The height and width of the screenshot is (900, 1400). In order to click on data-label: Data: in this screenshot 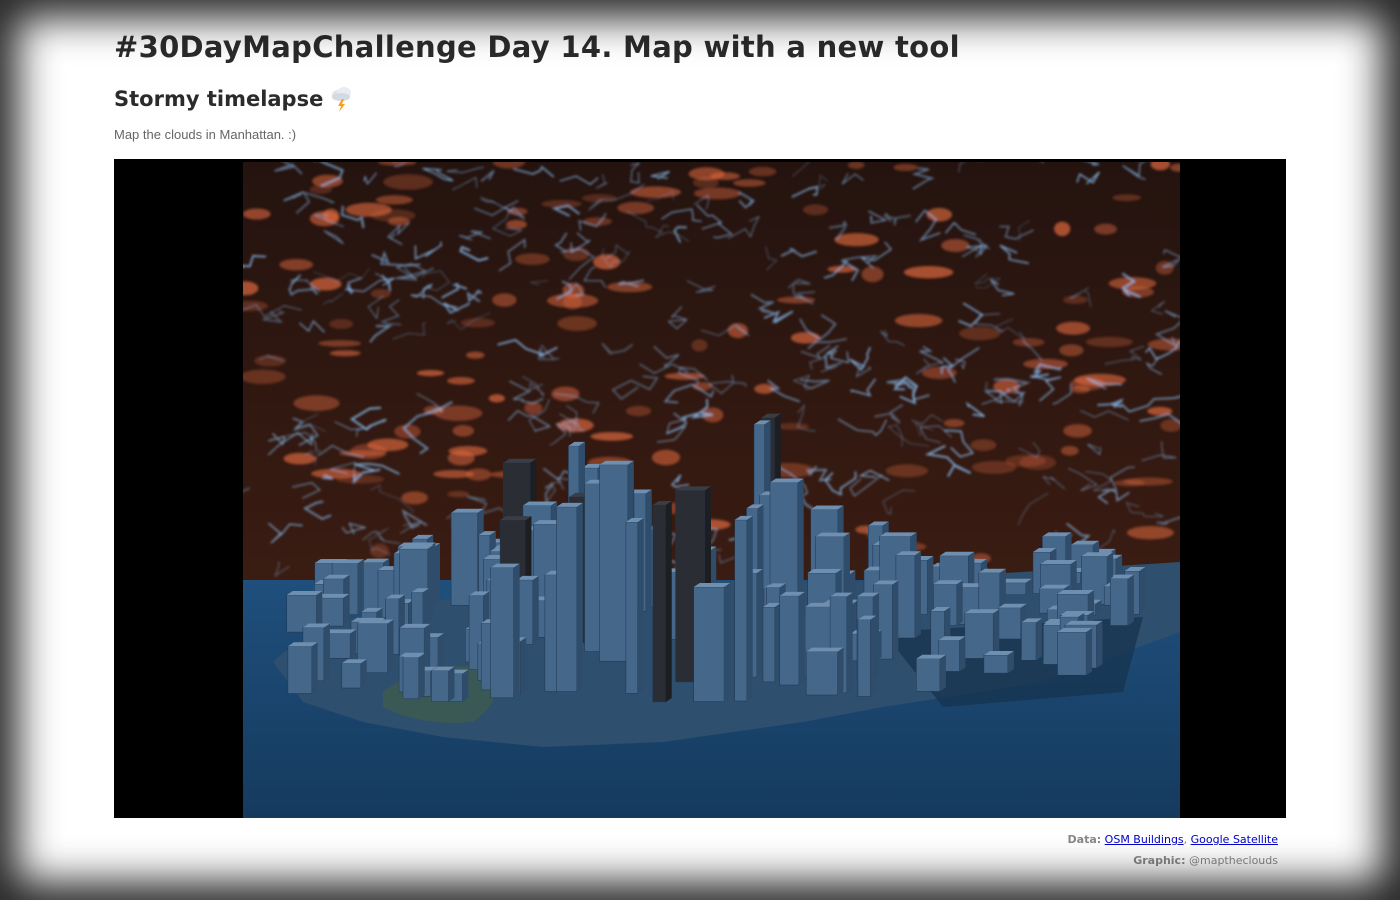, I will do `click(1084, 839)`.